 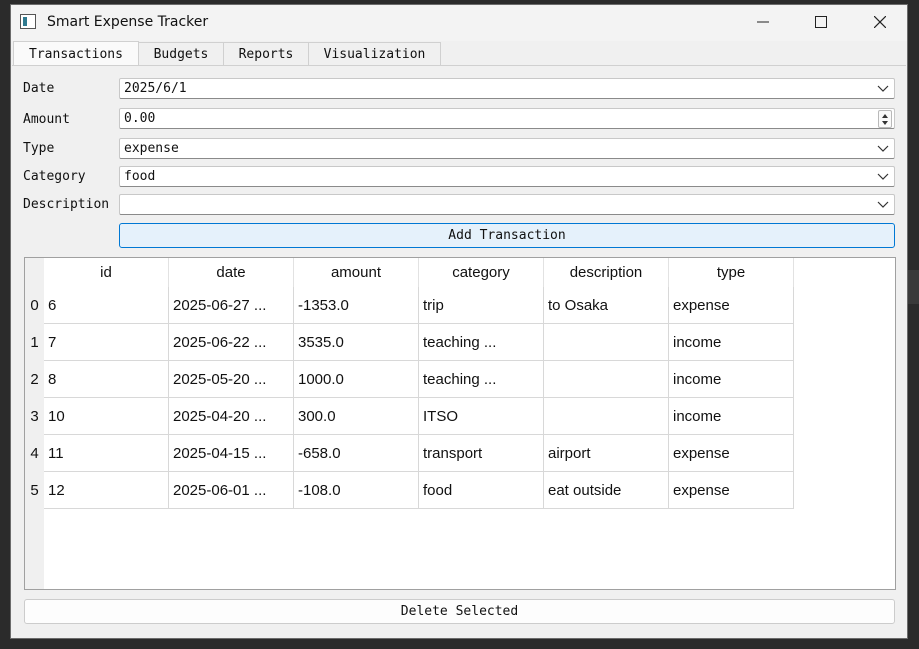 What do you see at coordinates (106, 305) in the screenshot?
I see `table-cell-id: 6` at bounding box center [106, 305].